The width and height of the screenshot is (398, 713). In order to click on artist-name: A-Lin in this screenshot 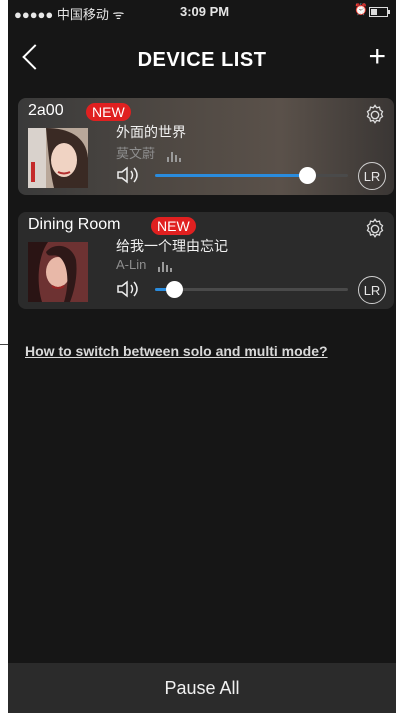, I will do `click(144, 264)`.